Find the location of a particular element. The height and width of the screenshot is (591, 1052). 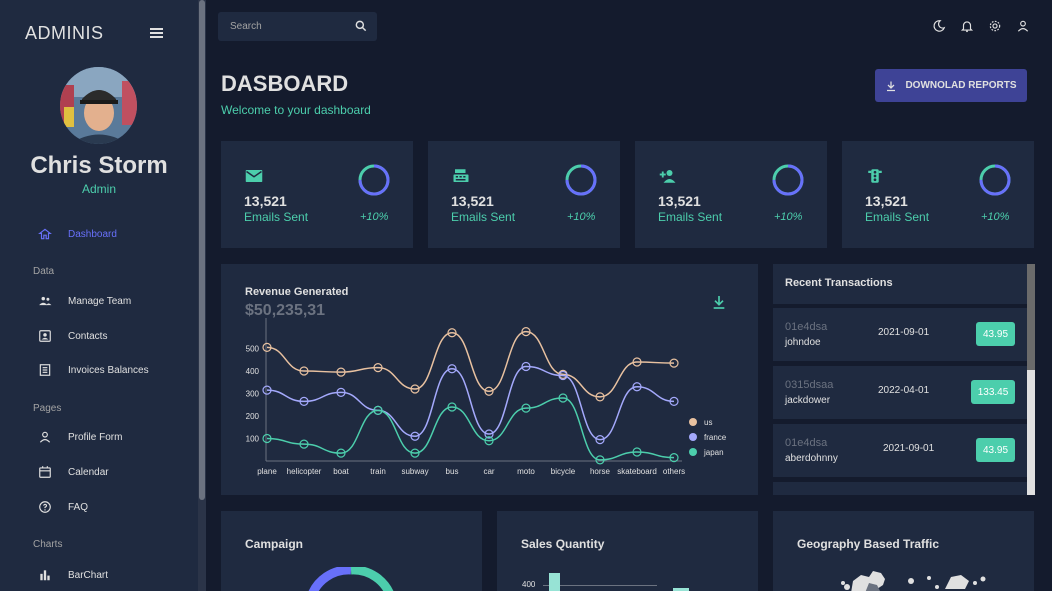

download-reports-button: DOWNOLAD REPORTS is located at coordinates (951, 85).